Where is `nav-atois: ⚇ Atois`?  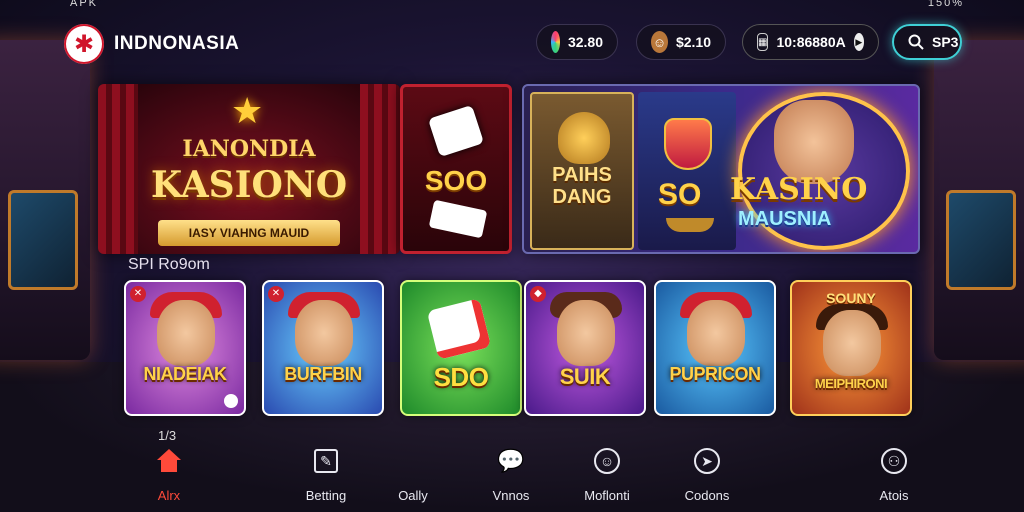
nav-atois: ⚇ Atois is located at coordinates (894, 474).